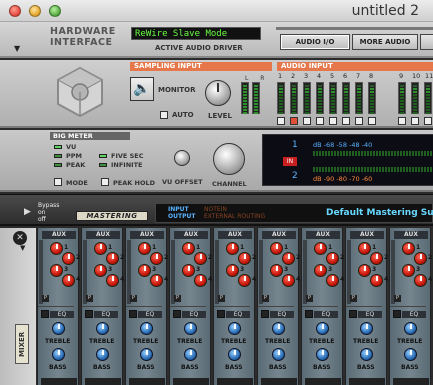  I want to click on more-audio-button: MORE AUDIO, so click(385, 42).